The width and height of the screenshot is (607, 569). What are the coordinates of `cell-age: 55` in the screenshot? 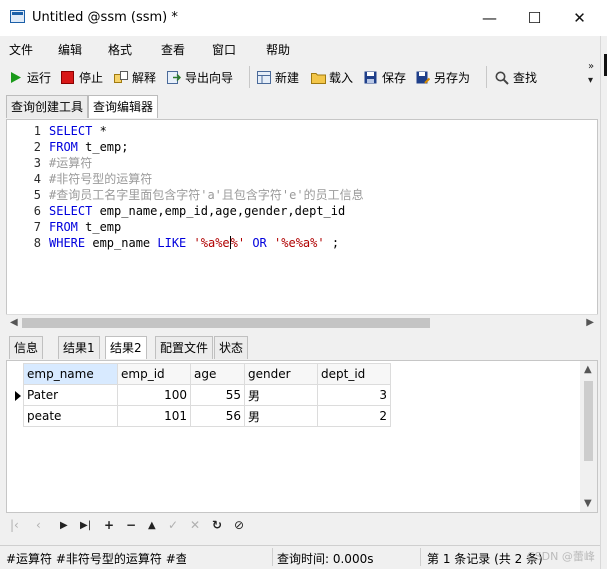 It's located at (217, 395).